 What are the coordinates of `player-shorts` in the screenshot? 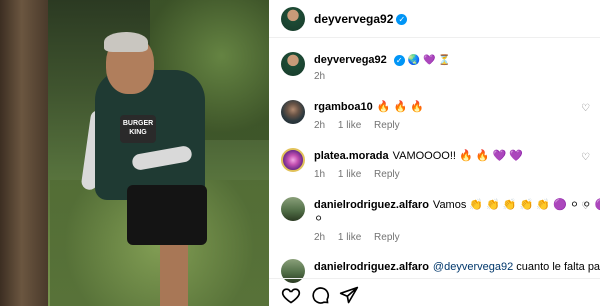 It's located at (167, 215).